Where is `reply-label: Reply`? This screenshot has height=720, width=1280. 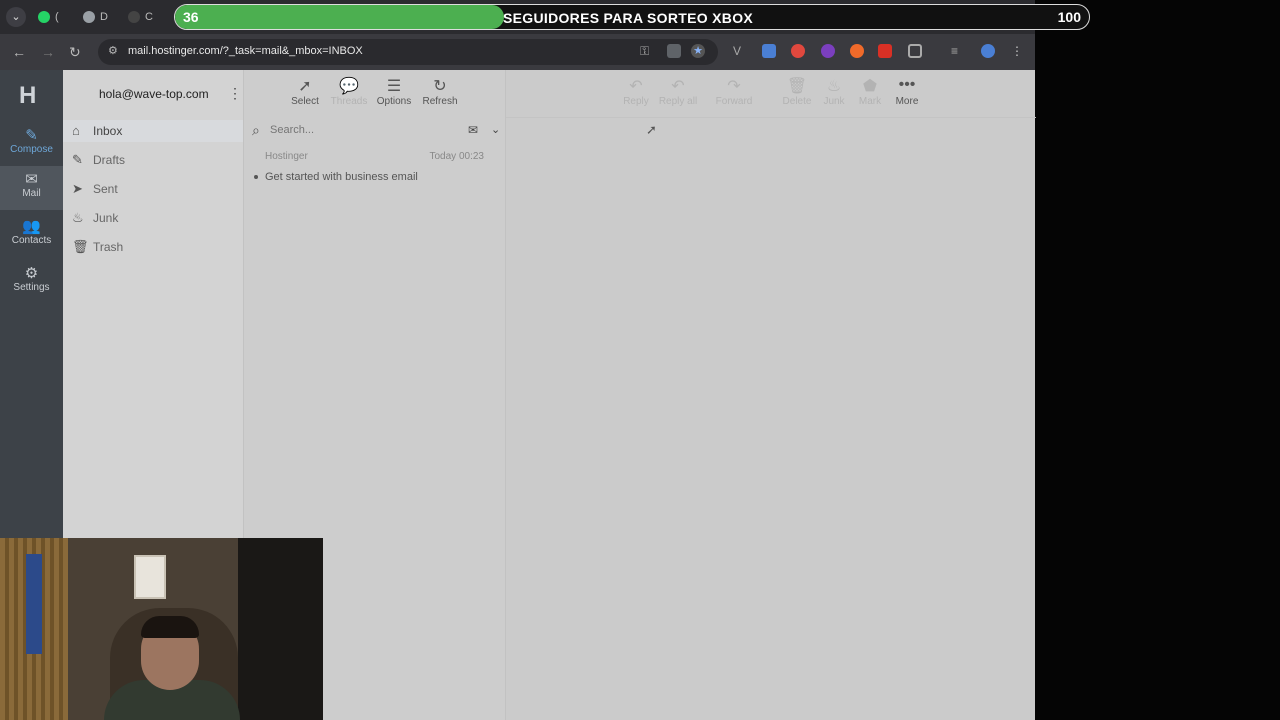 reply-label: Reply is located at coordinates (636, 101).